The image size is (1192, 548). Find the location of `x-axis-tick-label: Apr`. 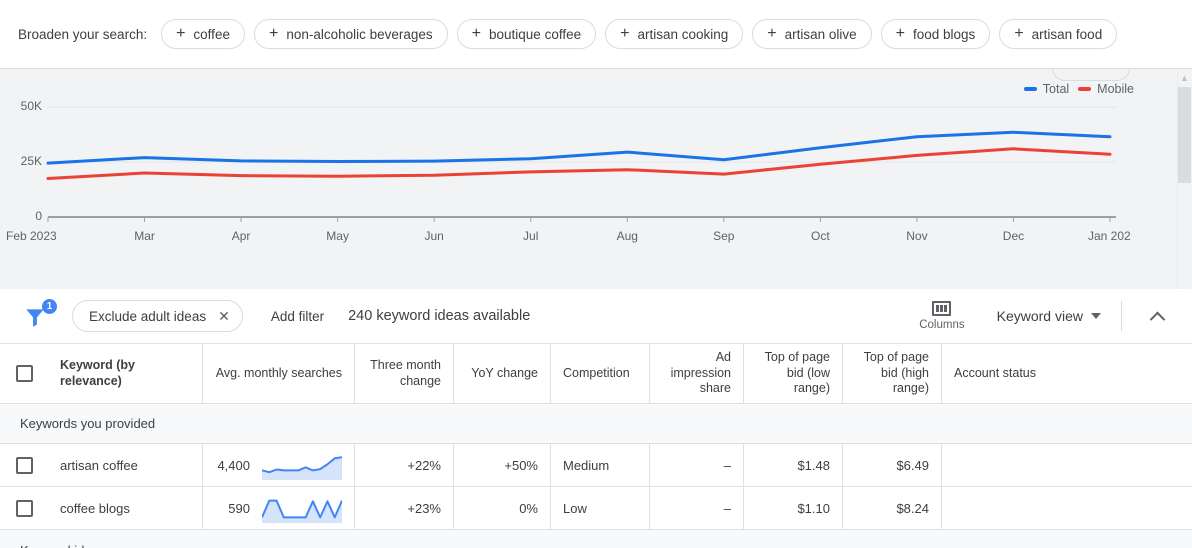

x-axis-tick-label: Apr is located at coordinates (241, 236).